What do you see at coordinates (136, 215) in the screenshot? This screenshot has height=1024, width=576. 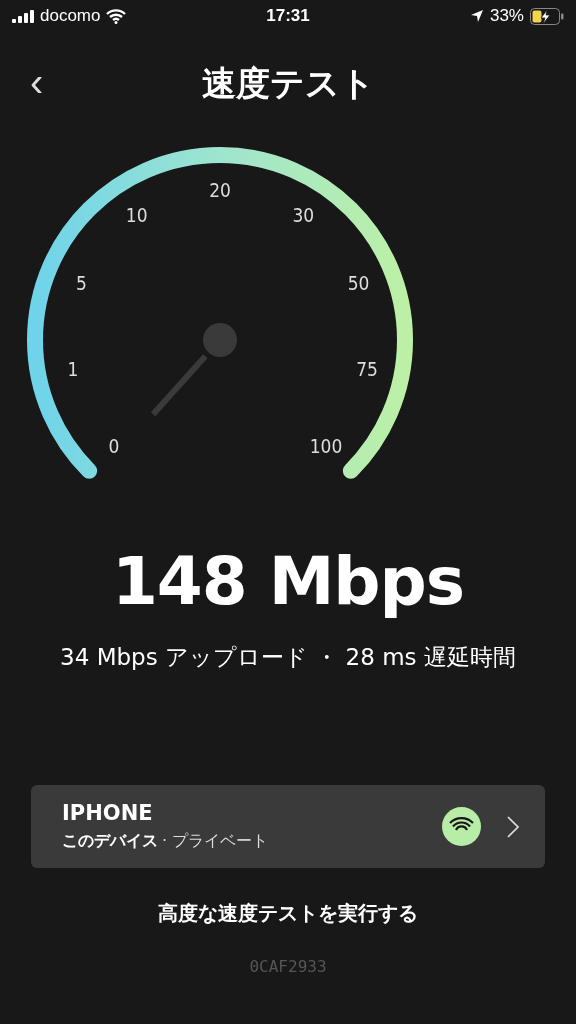 I see `gauge-label: 10` at bounding box center [136, 215].